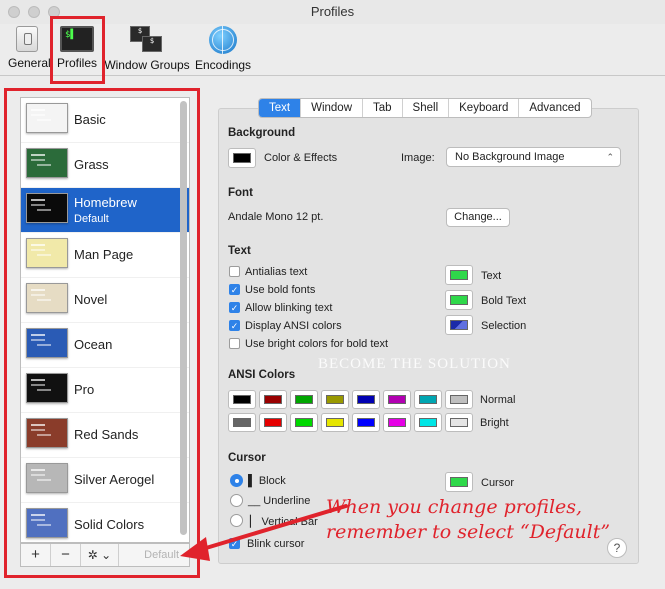  Describe the element at coordinates (491, 276) in the screenshot. I see `text-color-label: Text` at that location.